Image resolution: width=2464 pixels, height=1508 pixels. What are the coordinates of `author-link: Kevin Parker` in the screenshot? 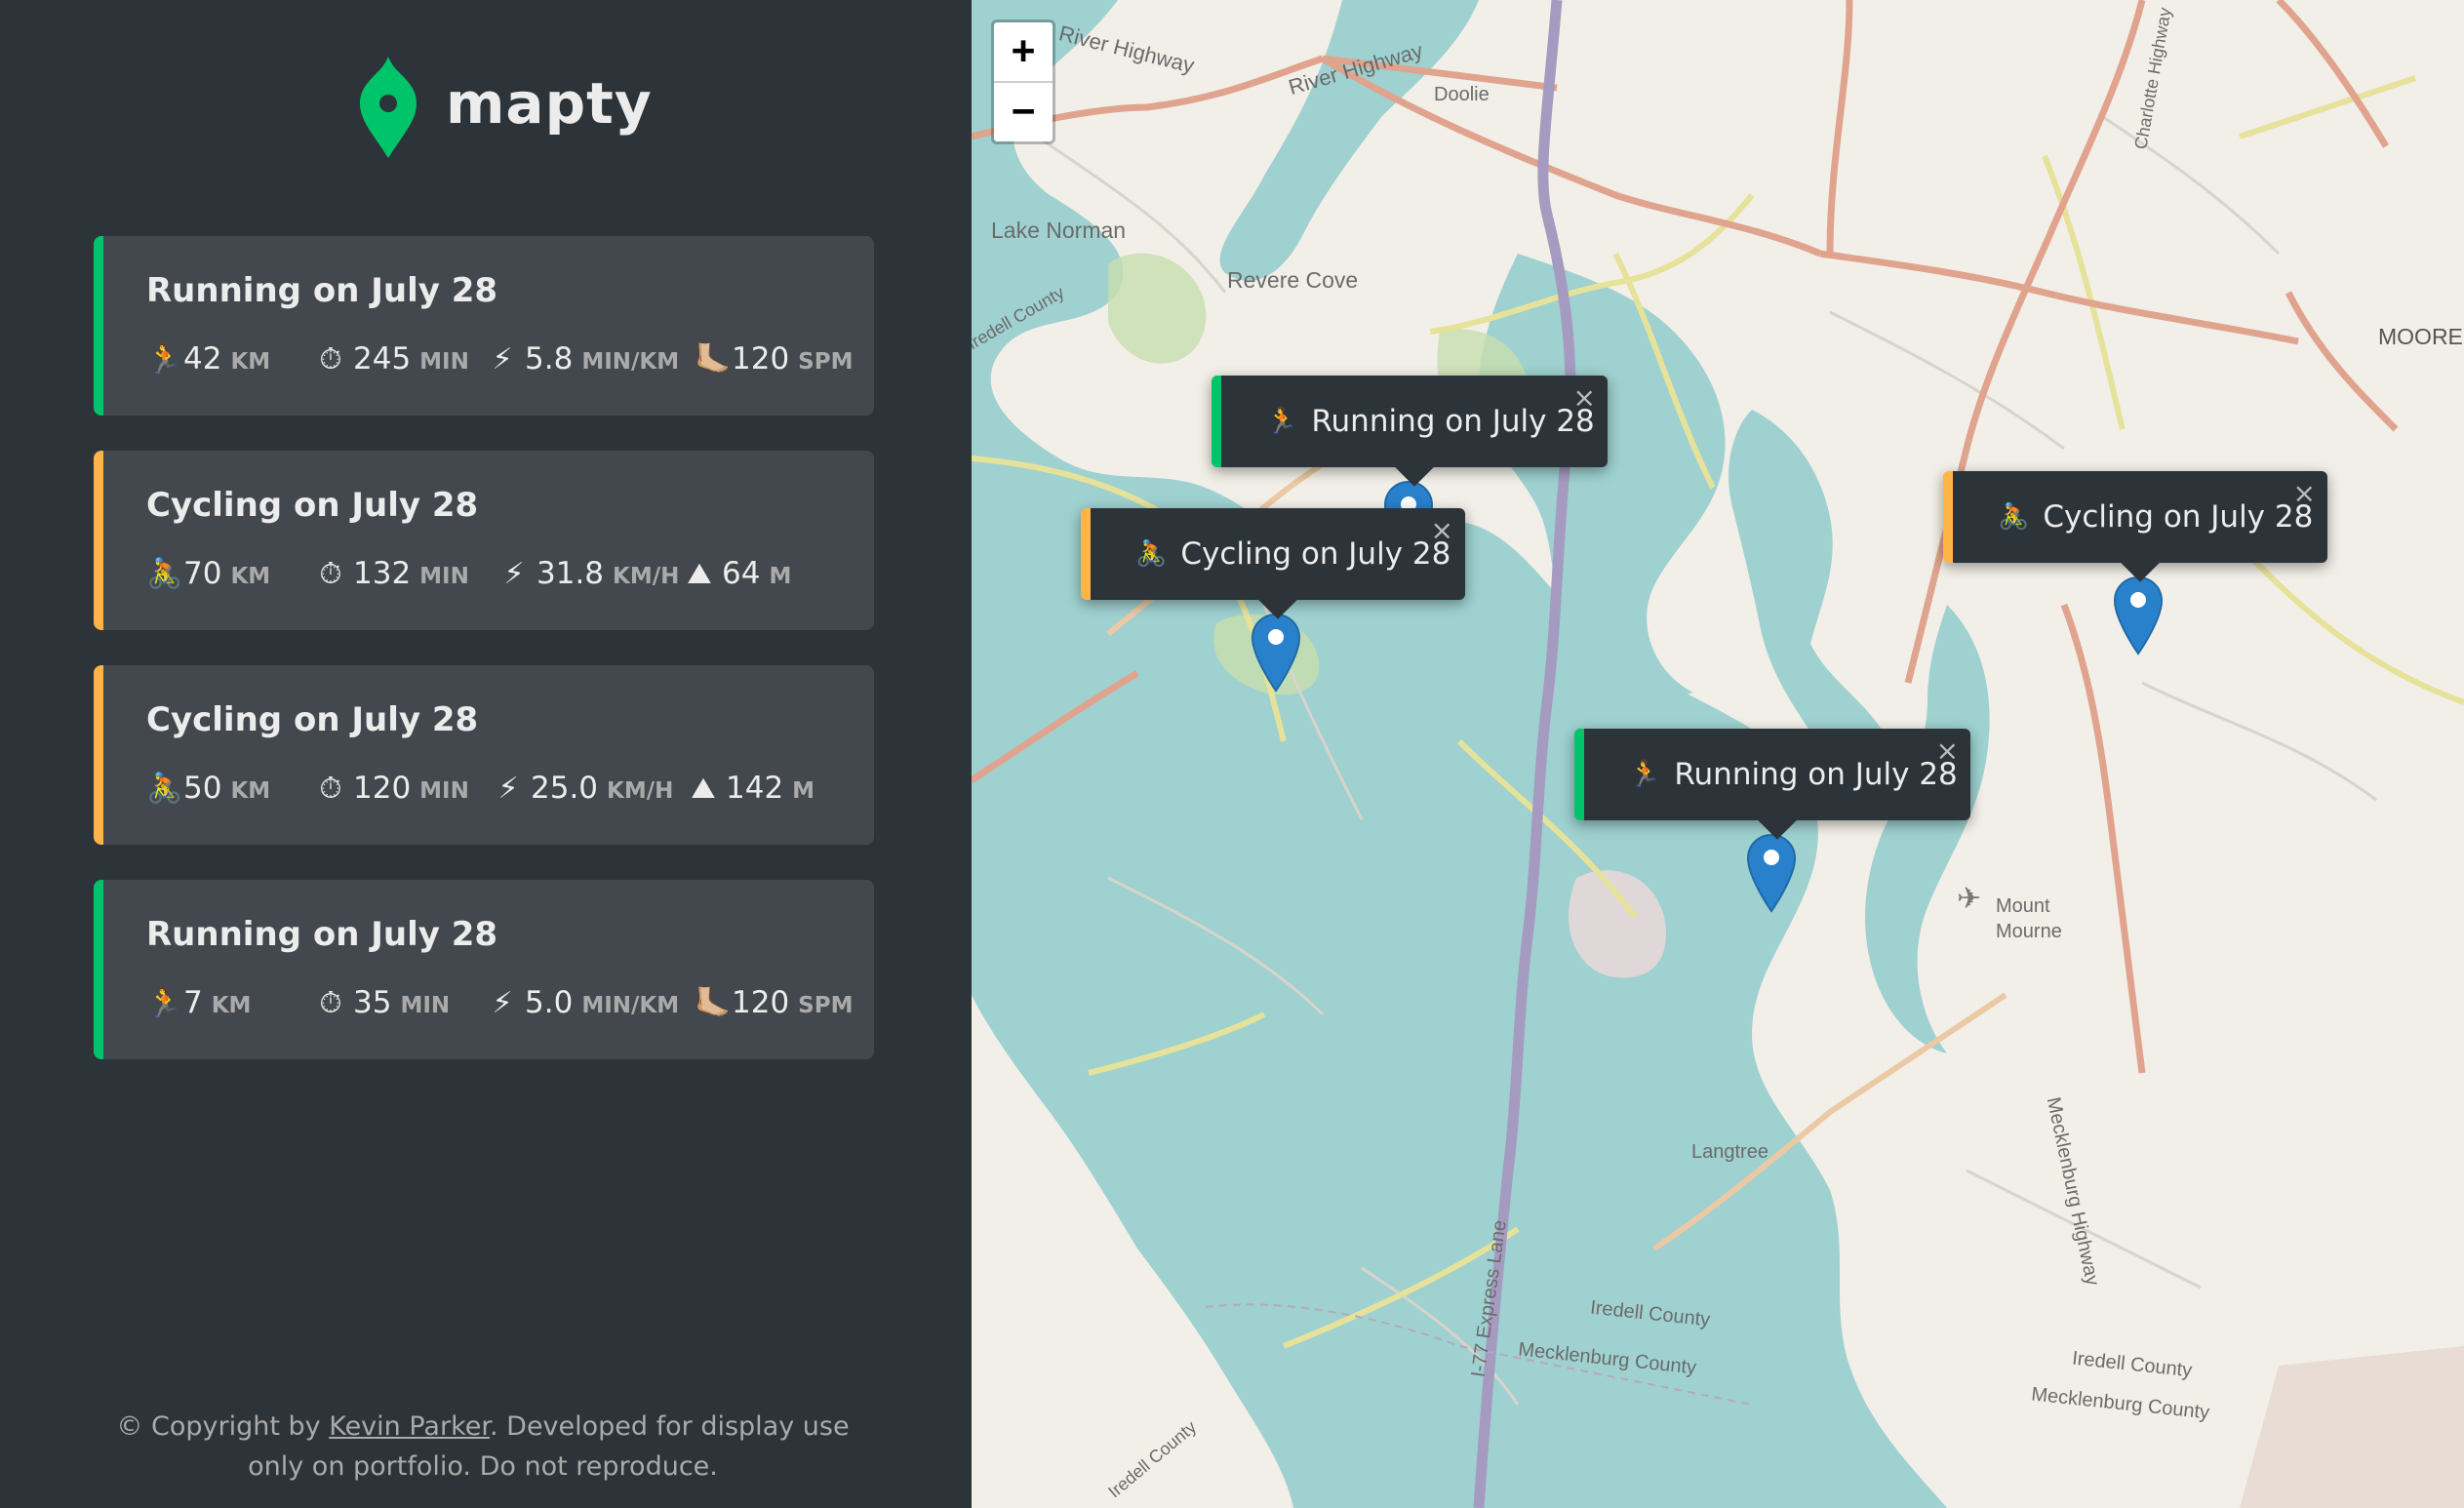 It's located at (409, 1426).